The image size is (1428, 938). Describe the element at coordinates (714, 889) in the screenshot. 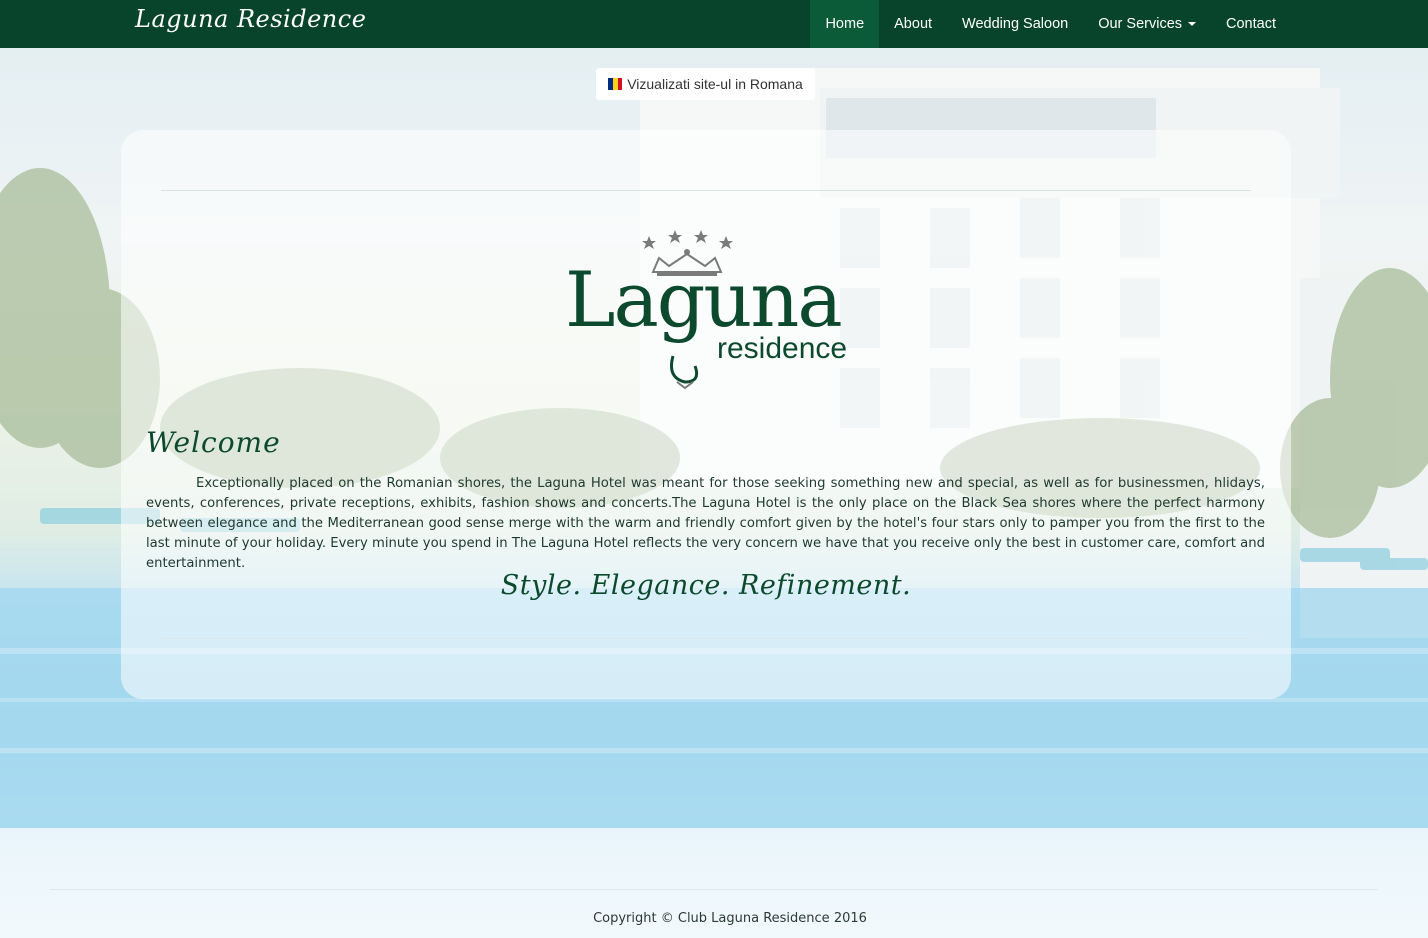

I see `footer-divider` at that location.